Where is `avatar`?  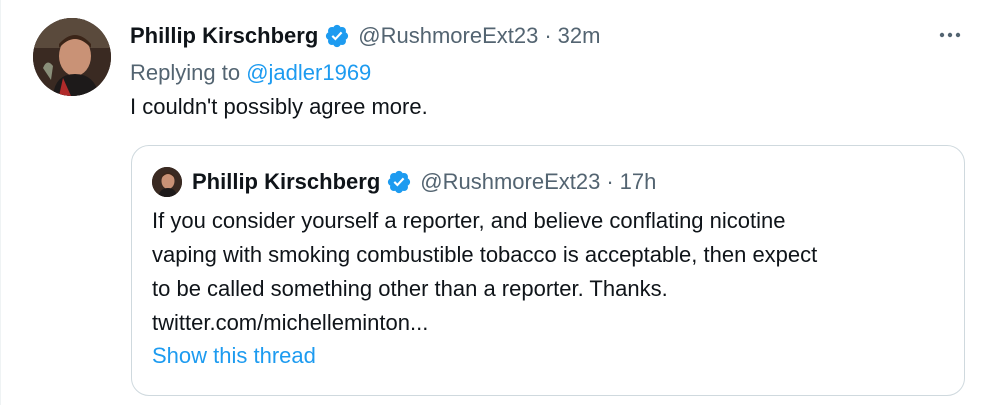
avatar is located at coordinates (72, 57).